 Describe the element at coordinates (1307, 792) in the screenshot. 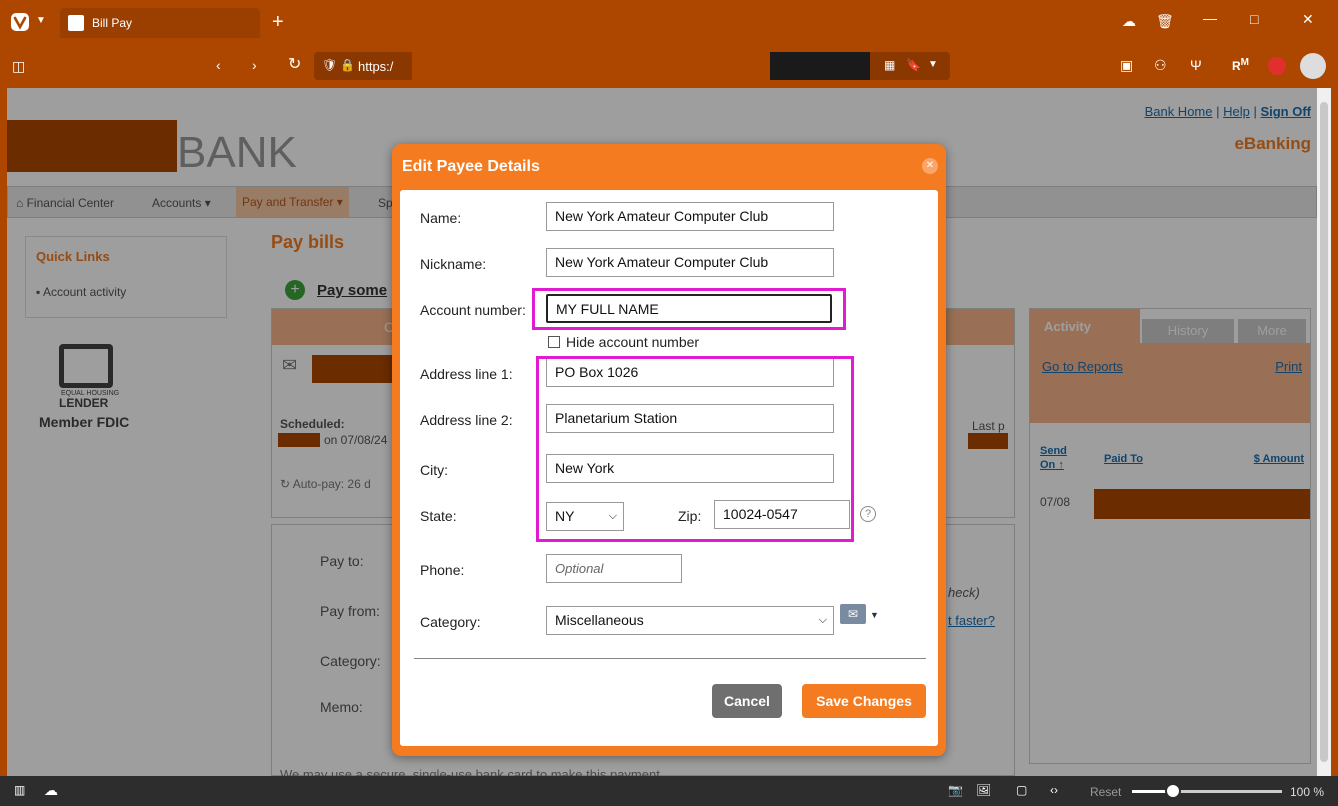

I see `zoom-level: 100 %` at that location.